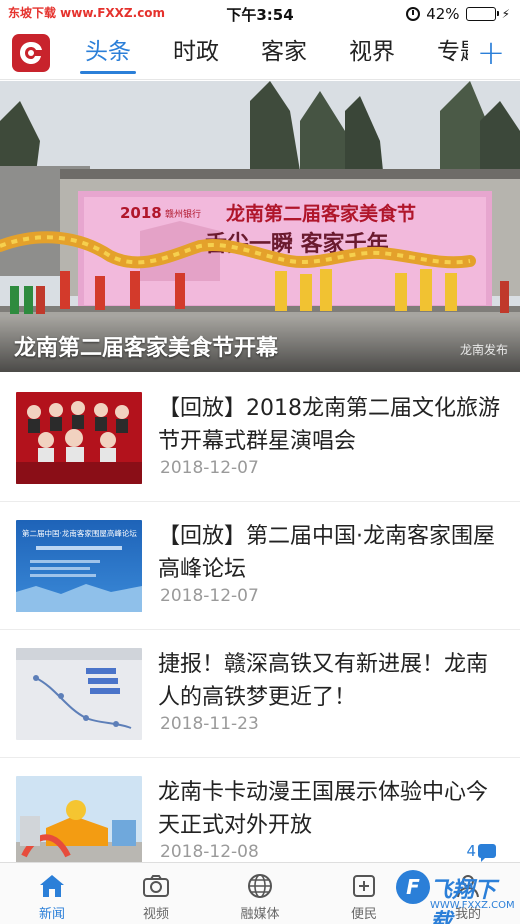 The height and width of the screenshot is (924, 520). Describe the element at coordinates (51, 914) in the screenshot. I see `tabbar-label: 新闻` at that location.